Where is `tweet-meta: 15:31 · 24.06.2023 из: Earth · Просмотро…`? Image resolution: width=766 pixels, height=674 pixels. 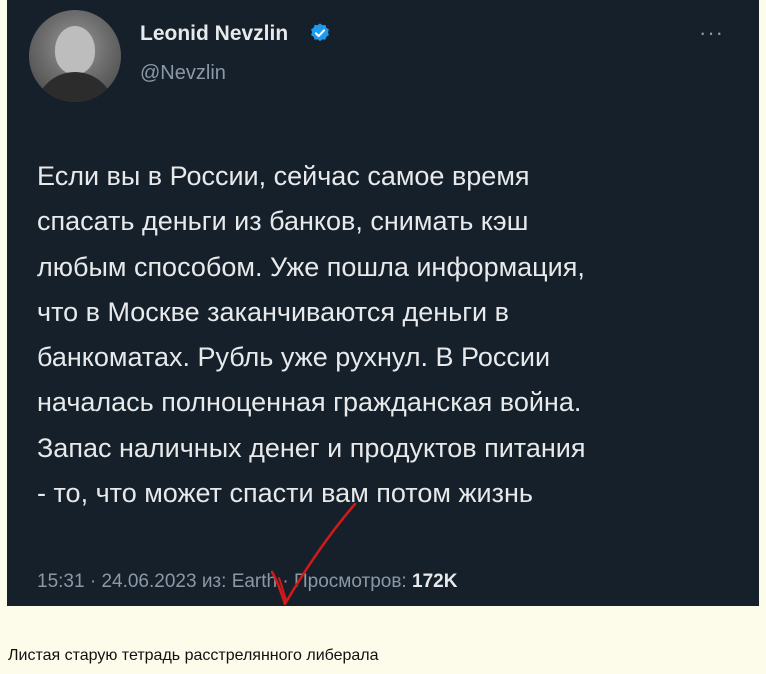 tweet-meta: 15:31 · 24.06.2023 из: Earth · Просмотро… is located at coordinates (247, 582).